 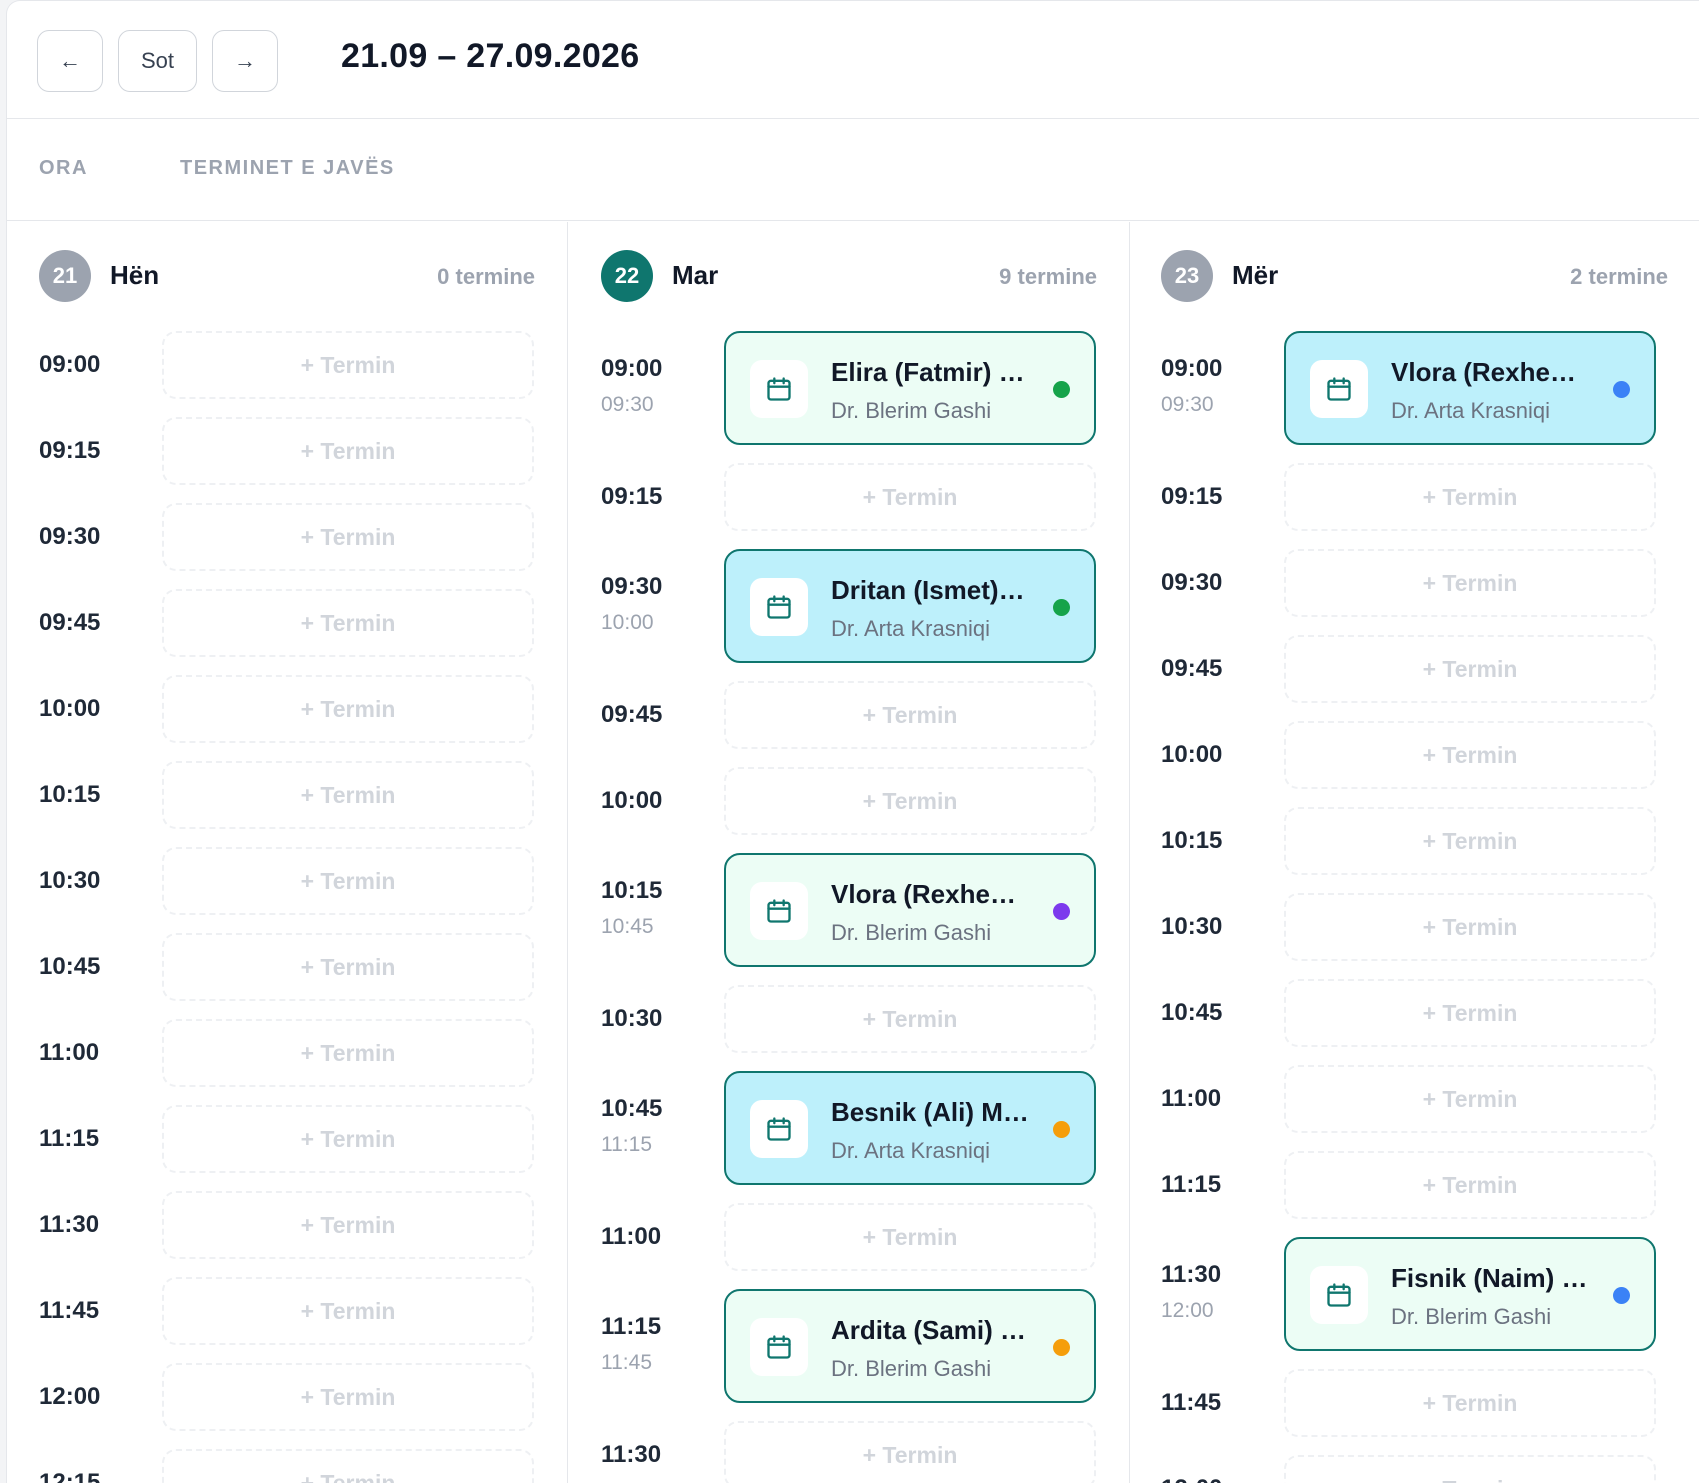 What do you see at coordinates (287, 168) in the screenshot?
I see `week-column-header: TERMINET E JAVËS` at bounding box center [287, 168].